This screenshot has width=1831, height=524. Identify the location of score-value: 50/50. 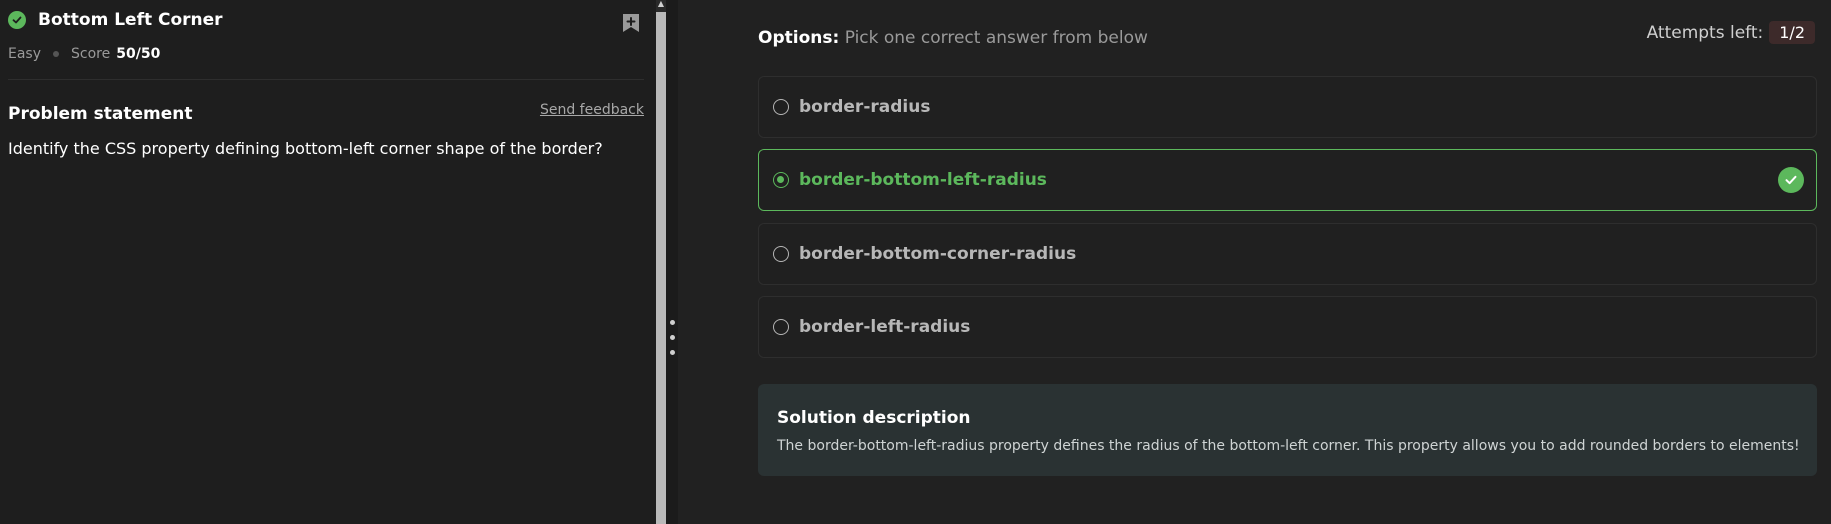
(138, 54).